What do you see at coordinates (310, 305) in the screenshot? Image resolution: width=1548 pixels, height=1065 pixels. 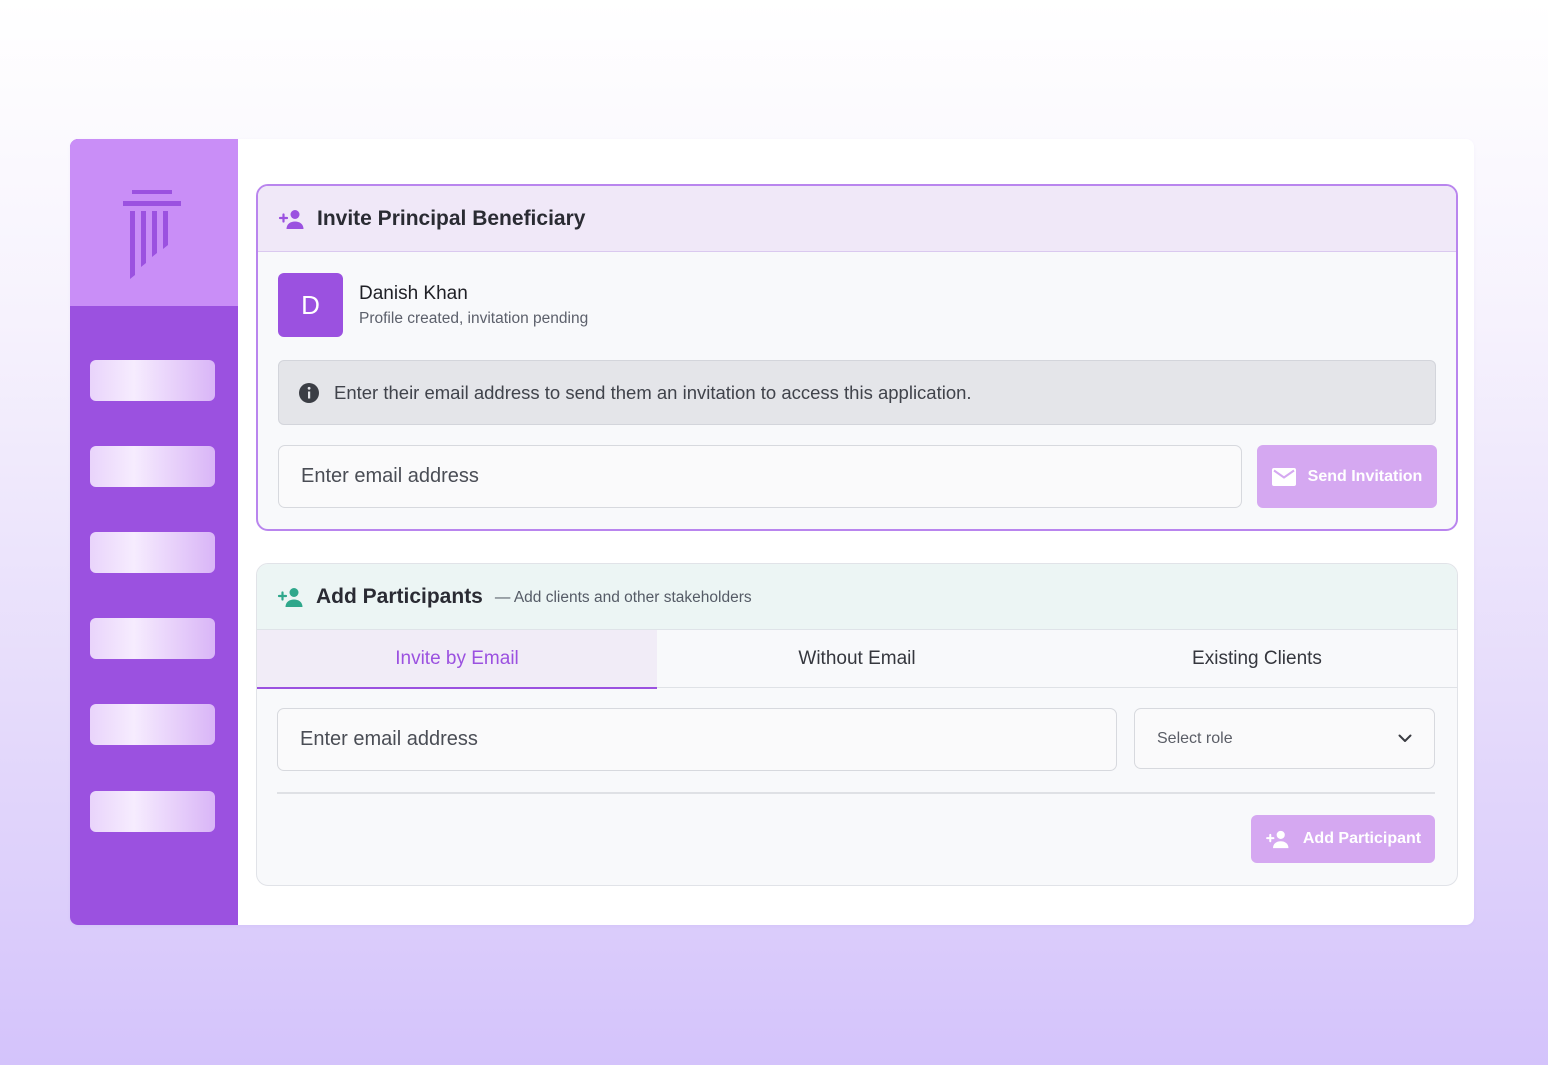 I see `avatar: D` at bounding box center [310, 305].